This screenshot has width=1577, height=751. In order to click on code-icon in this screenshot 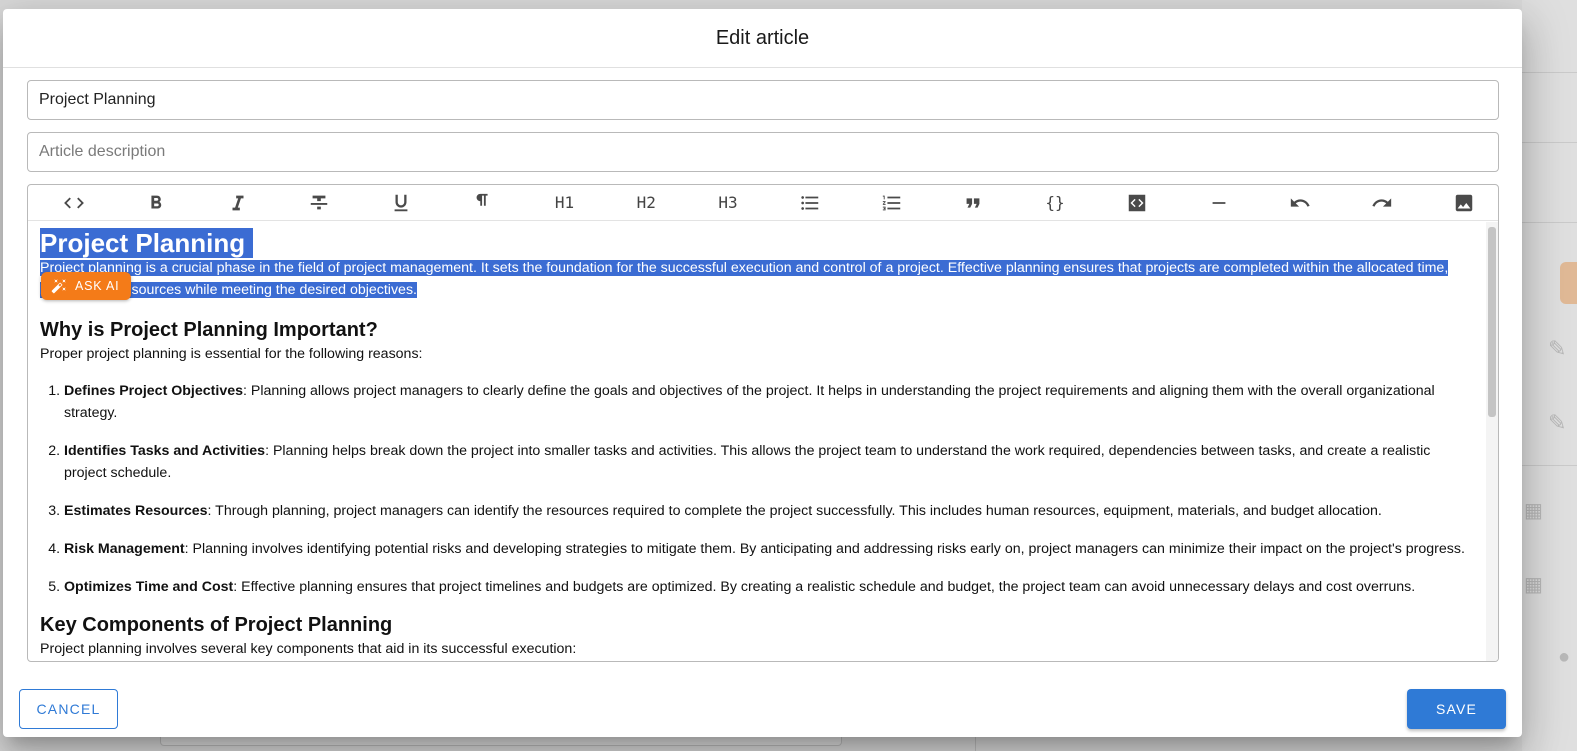, I will do `click(74, 203)`.